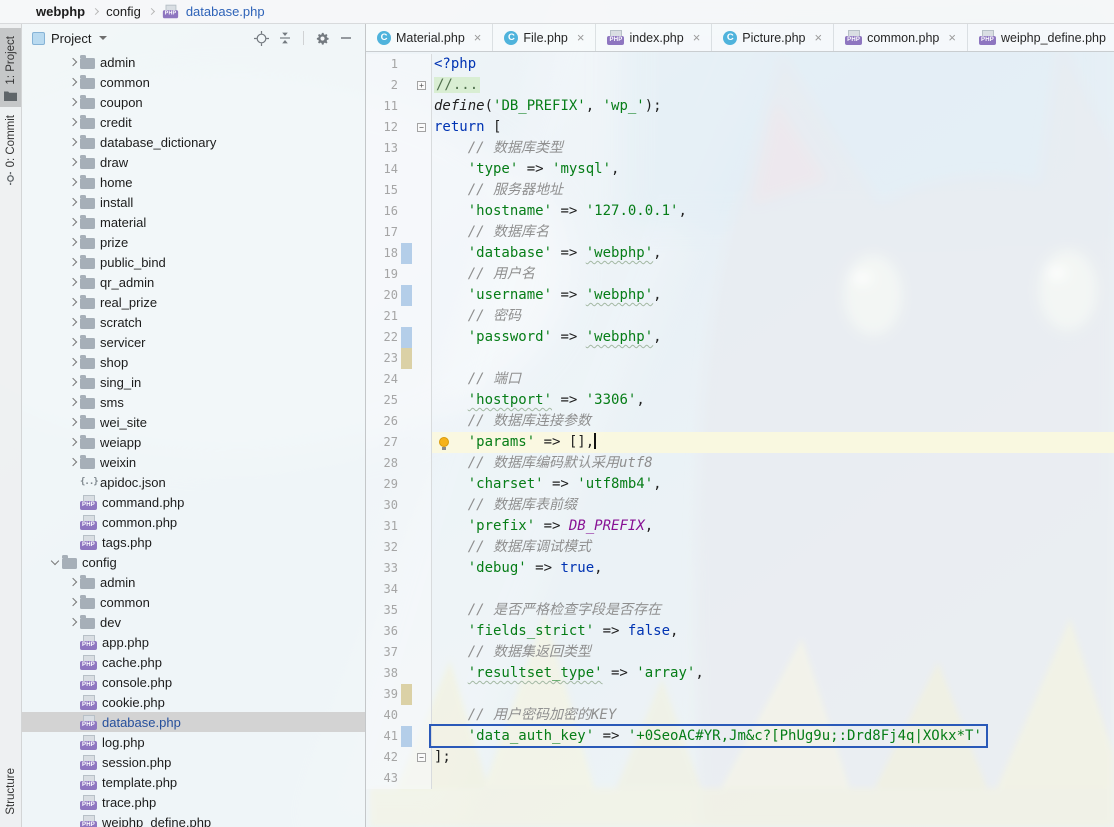 The height and width of the screenshot is (827, 1114). What do you see at coordinates (193, 142) in the screenshot?
I see `tree-item-database_dictionary: database_dictionary` at bounding box center [193, 142].